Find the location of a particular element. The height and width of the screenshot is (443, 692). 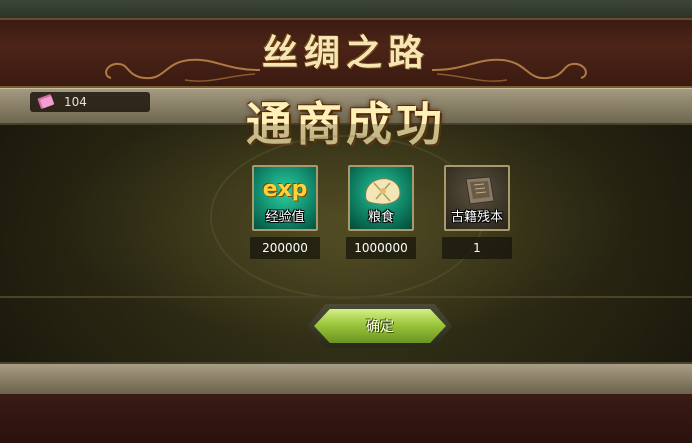

reward-exp: exp 经验值 200000 is located at coordinates (285, 212).